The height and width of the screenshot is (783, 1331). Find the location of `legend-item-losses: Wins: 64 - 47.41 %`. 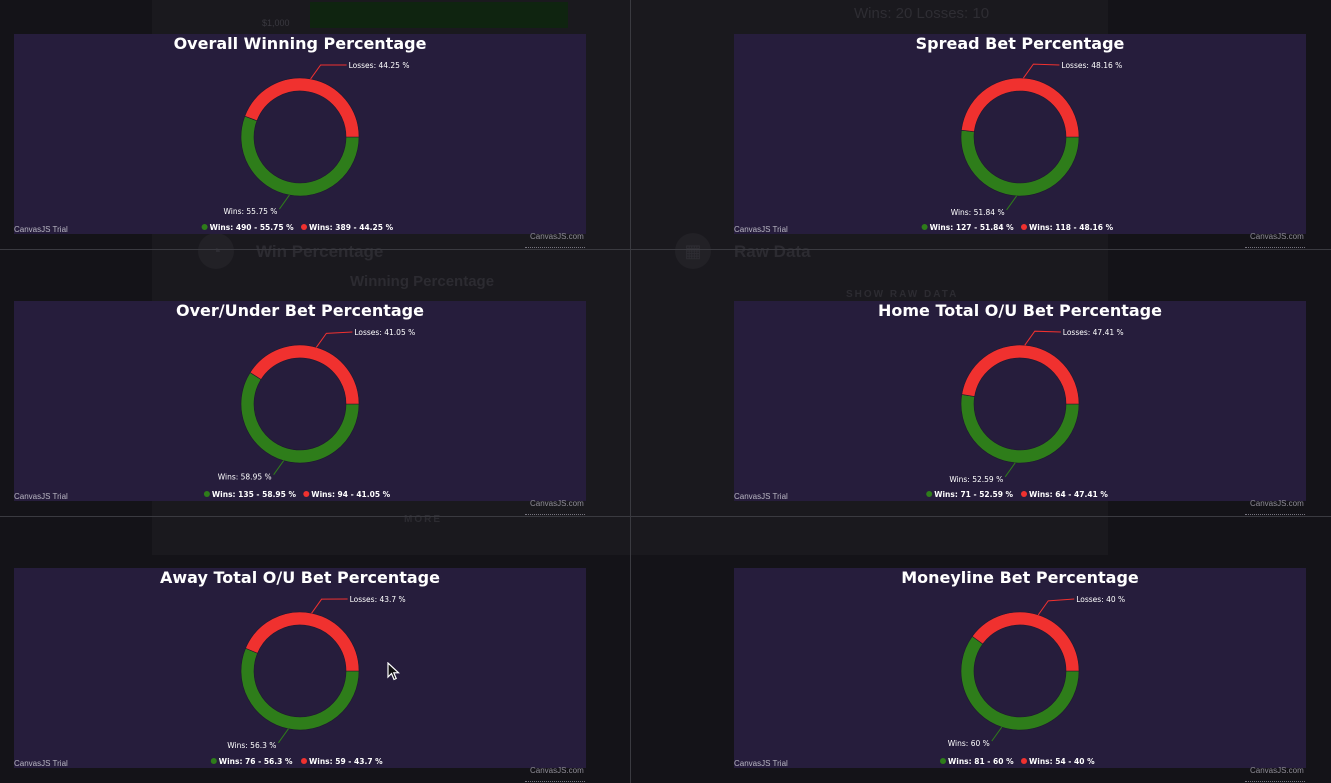

legend-item-losses: Wins: 64 - 47.41 % is located at coordinates (1068, 494).